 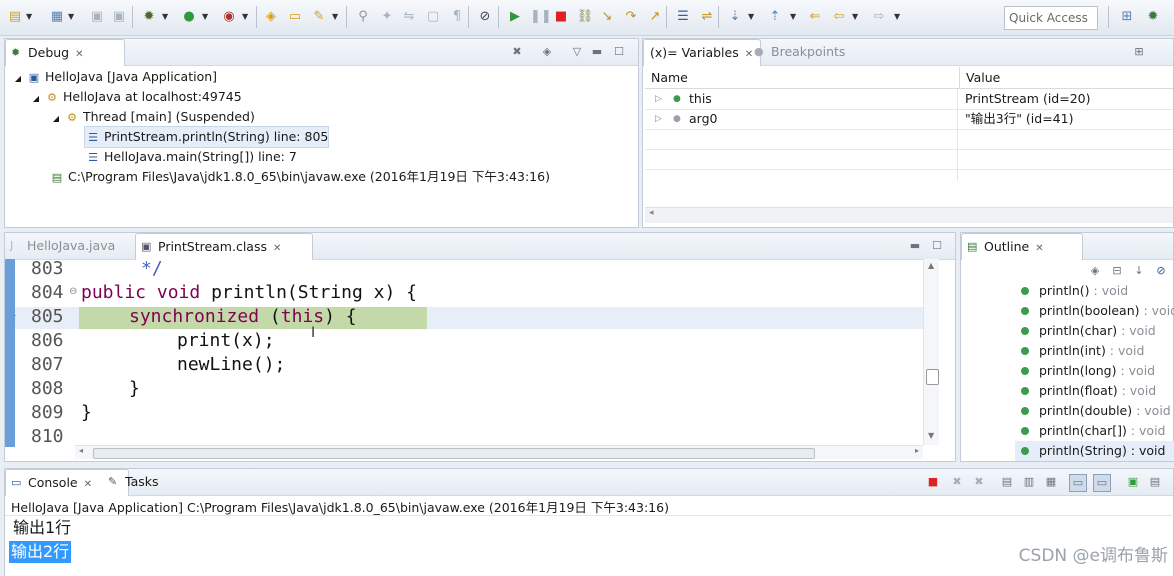 What do you see at coordinates (707, 17) in the screenshot?
I see `use-step-filters-icon: ⇌` at bounding box center [707, 17].